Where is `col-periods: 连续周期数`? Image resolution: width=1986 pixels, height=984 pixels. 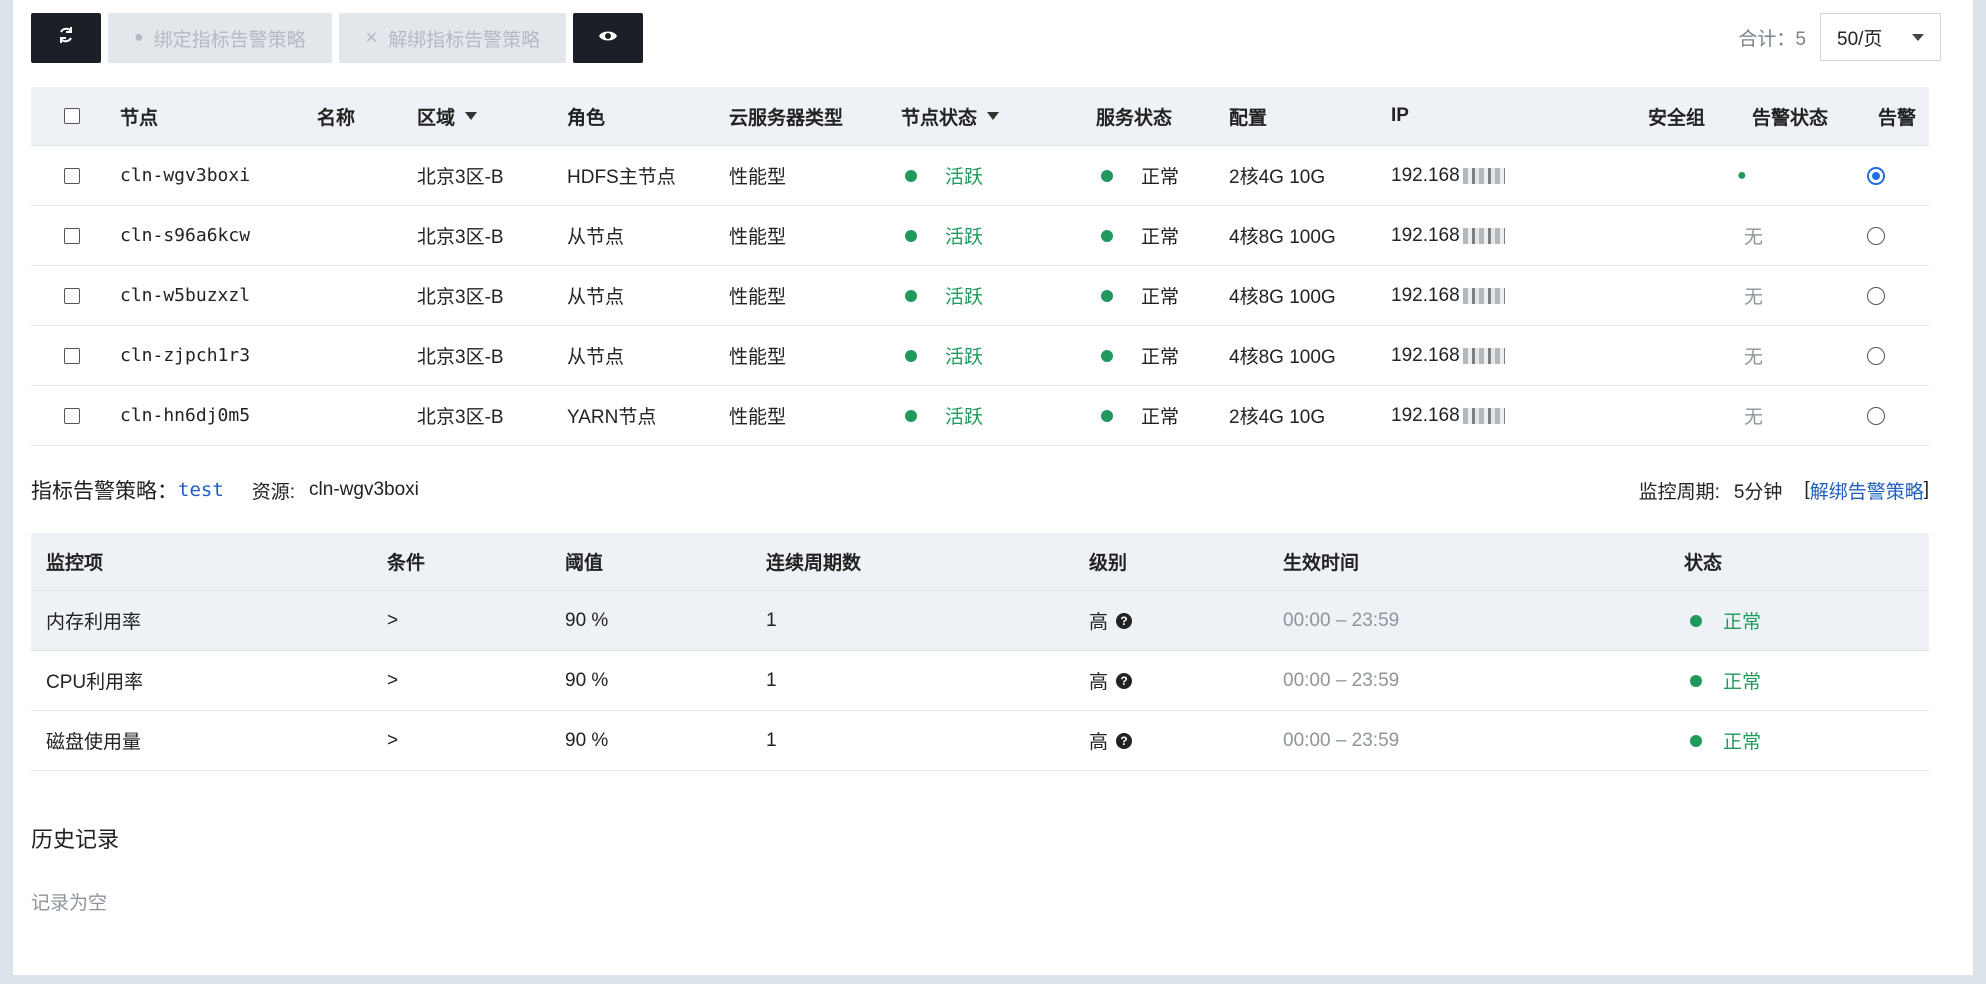
col-periods: 连续周期数 is located at coordinates (814, 563).